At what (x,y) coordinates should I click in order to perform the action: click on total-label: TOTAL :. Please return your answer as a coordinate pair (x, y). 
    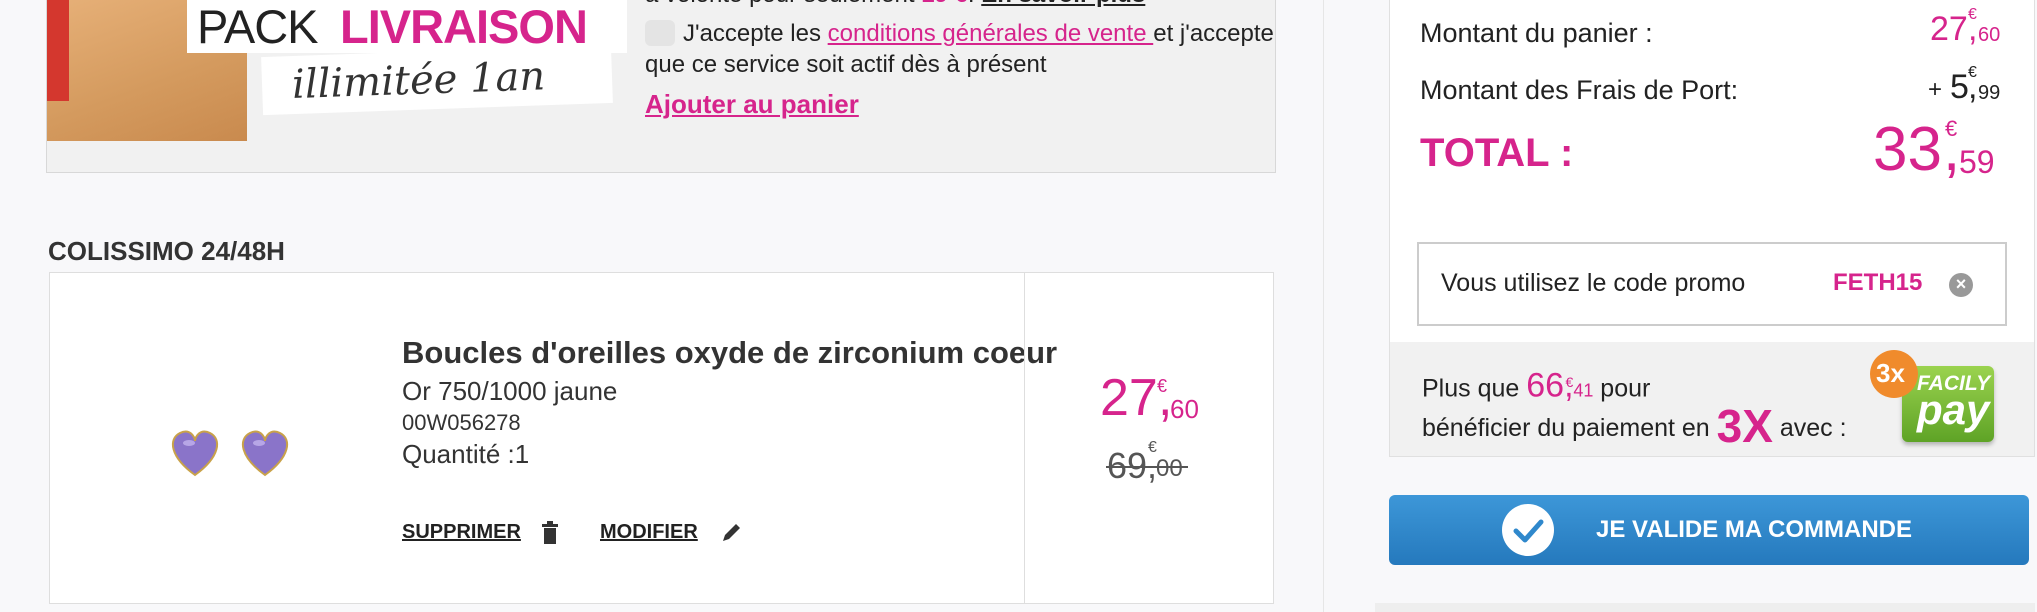
    Looking at the image, I should click on (1497, 153).